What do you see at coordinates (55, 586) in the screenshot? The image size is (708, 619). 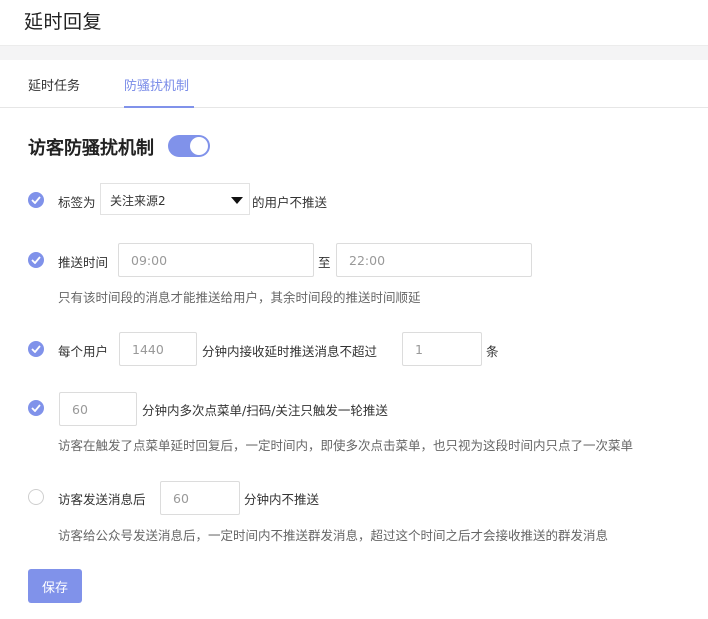 I see `save-button: 保存` at bounding box center [55, 586].